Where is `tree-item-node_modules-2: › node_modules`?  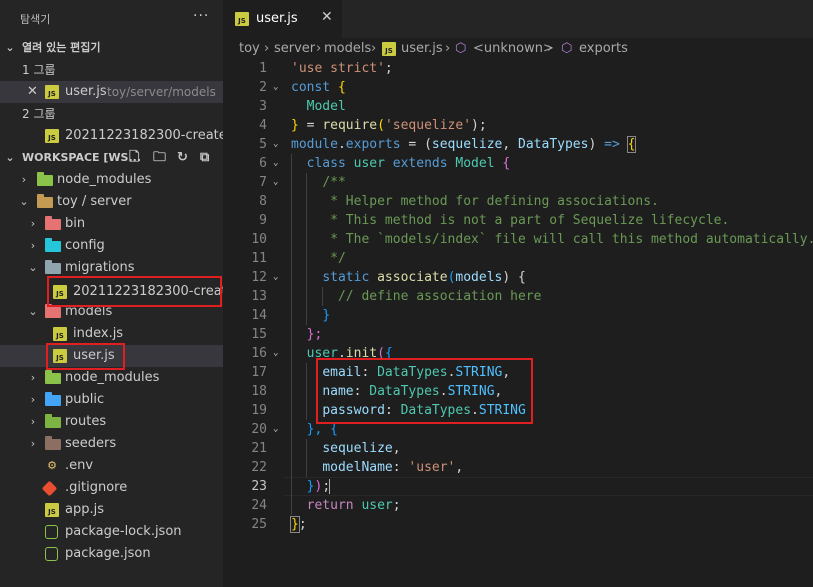 tree-item-node_modules-2: › node_modules is located at coordinates (111, 378).